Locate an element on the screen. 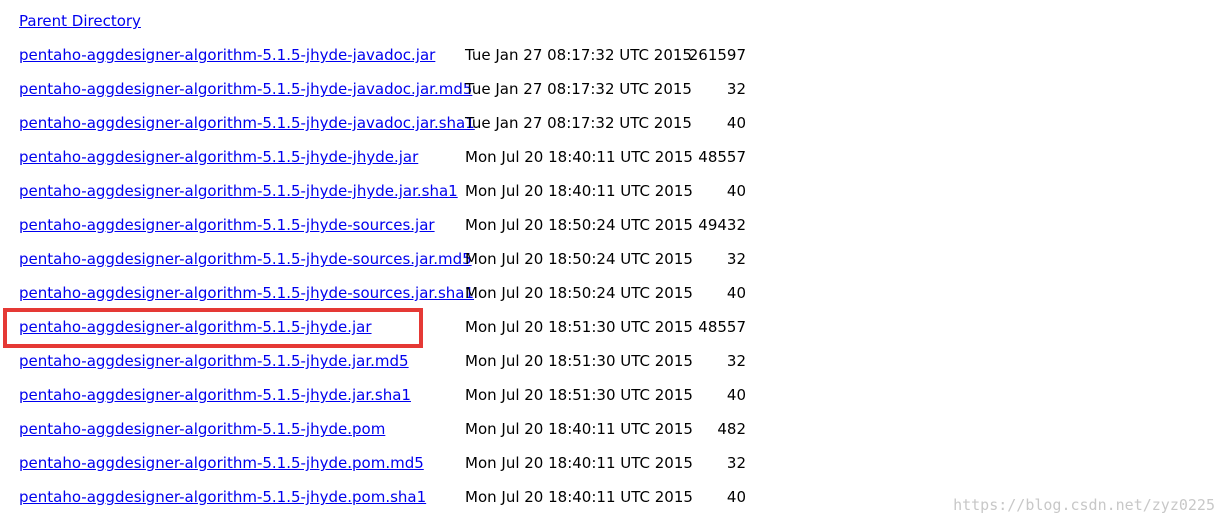 The height and width of the screenshot is (522, 1226). file-size: 261597 is located at coordinates (717, 55).